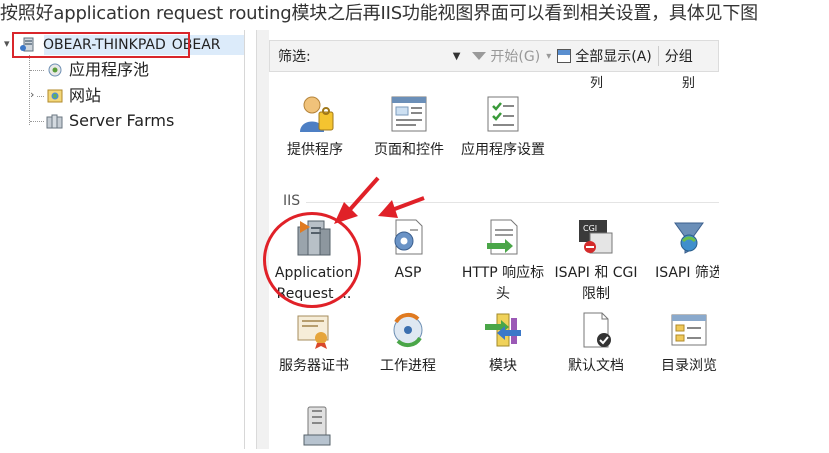  What do you see at coordinates (479, 56) in the screenshot?
I see `funnel-icon` at bounding box center [479, 56].